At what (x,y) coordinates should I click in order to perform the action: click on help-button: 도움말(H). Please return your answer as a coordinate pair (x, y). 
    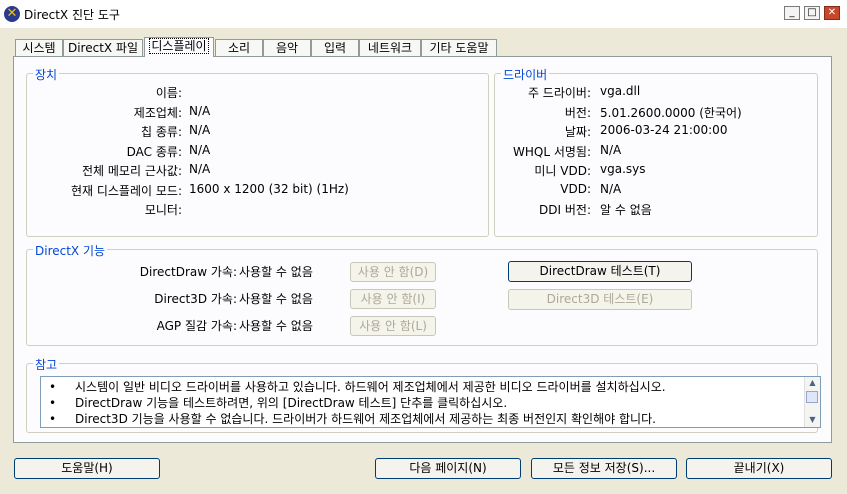
    Looking at the image, I should click on (87, 468).